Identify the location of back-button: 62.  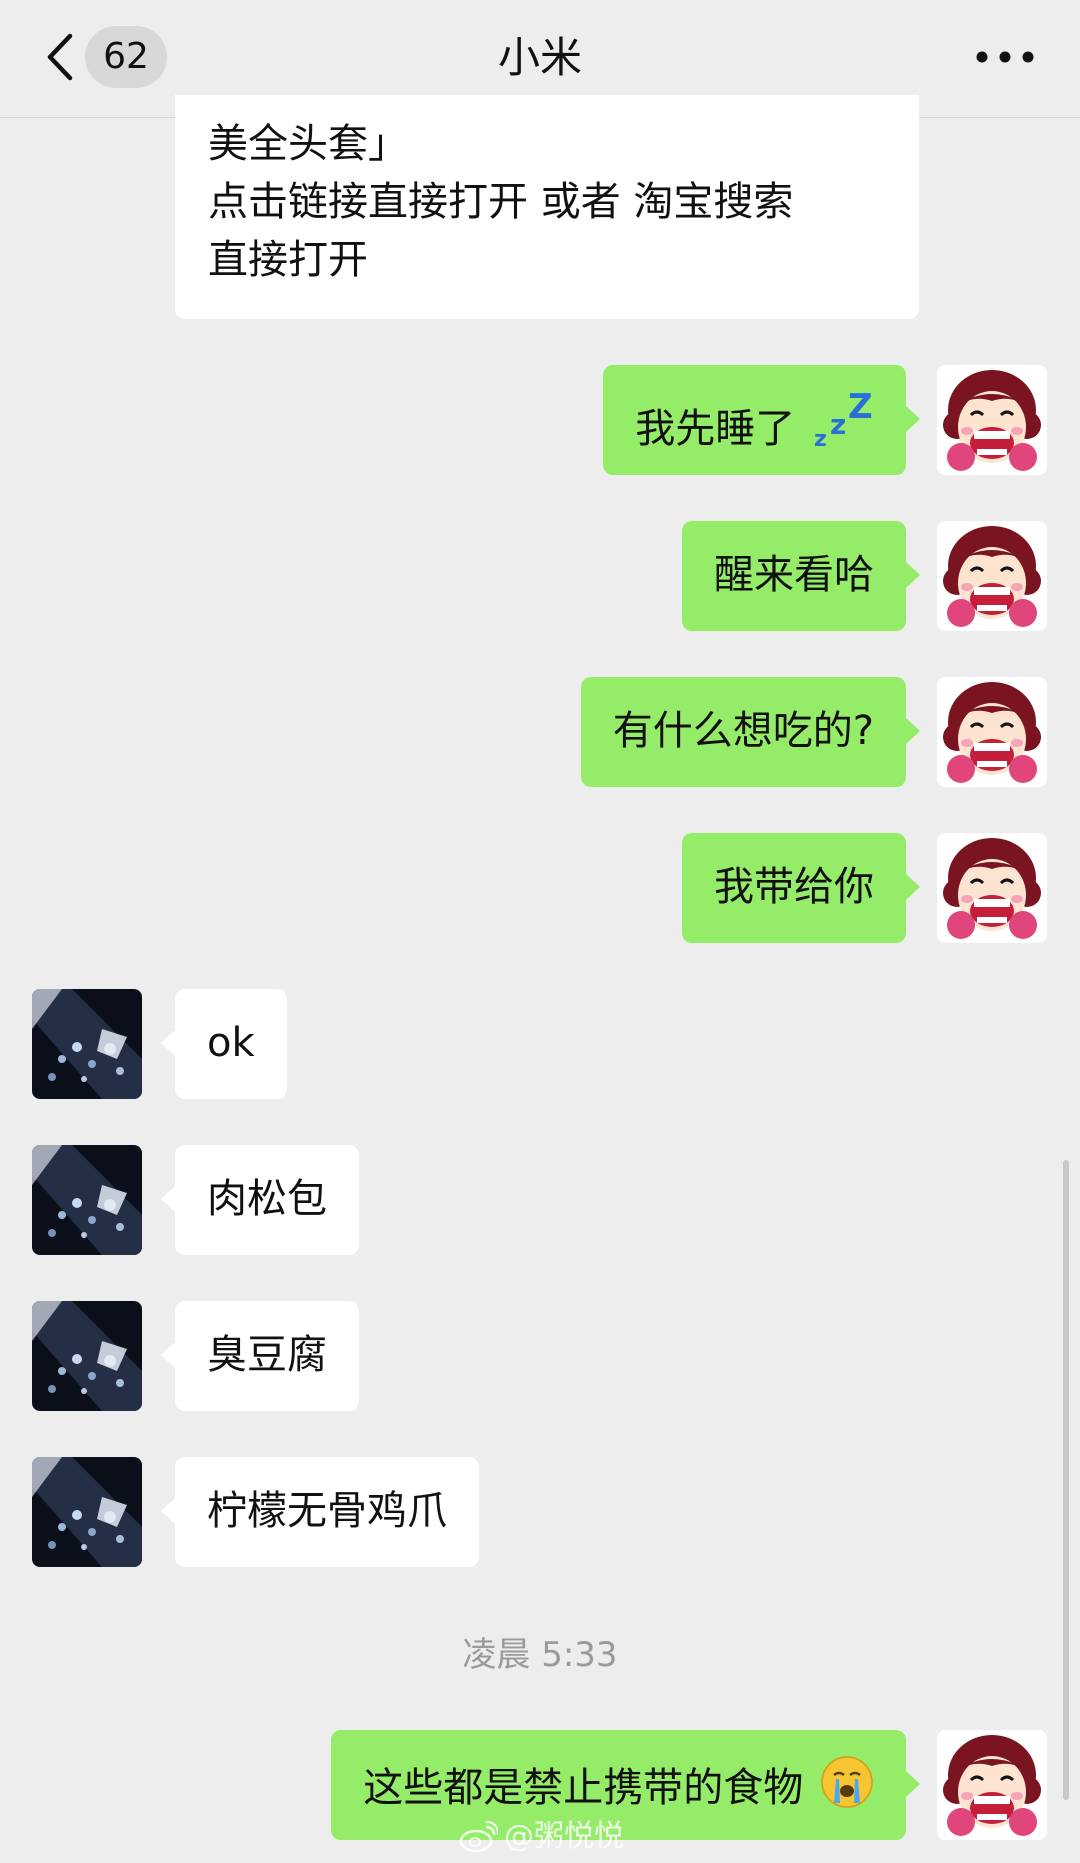
(105, 57).